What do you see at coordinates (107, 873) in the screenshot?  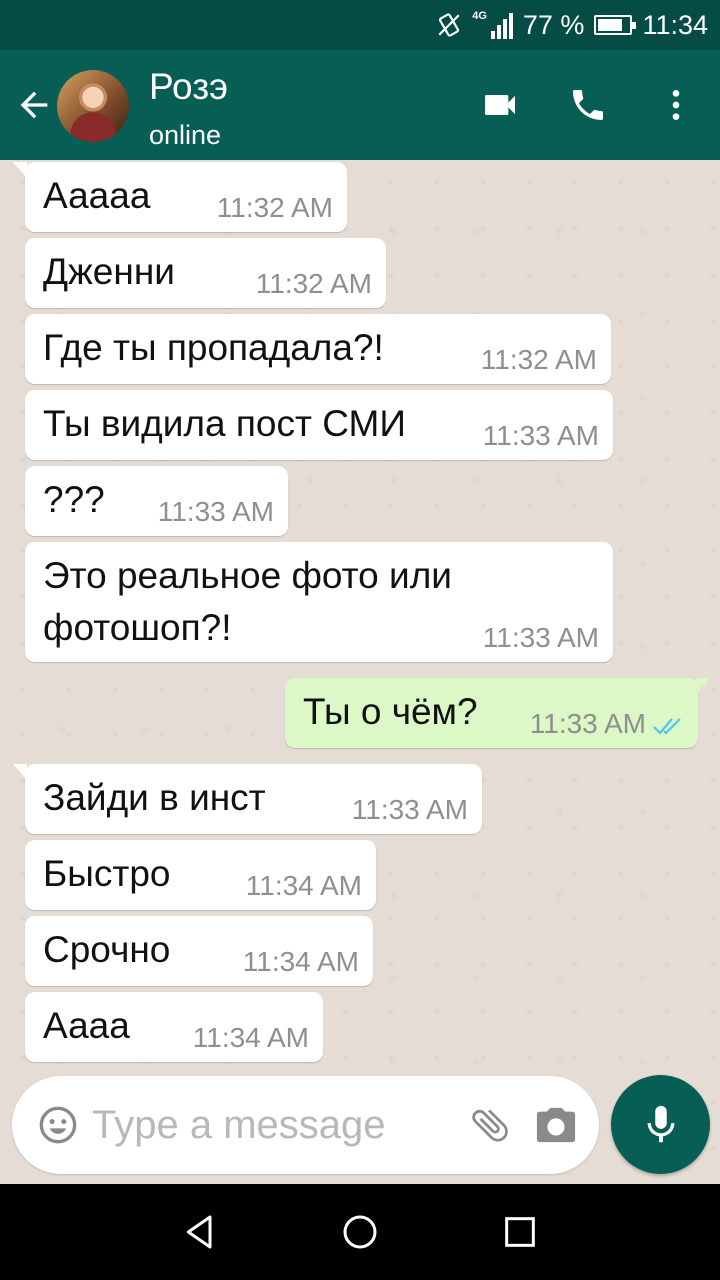 I see `message-text: Быстро` at bounding box center [107, 873].